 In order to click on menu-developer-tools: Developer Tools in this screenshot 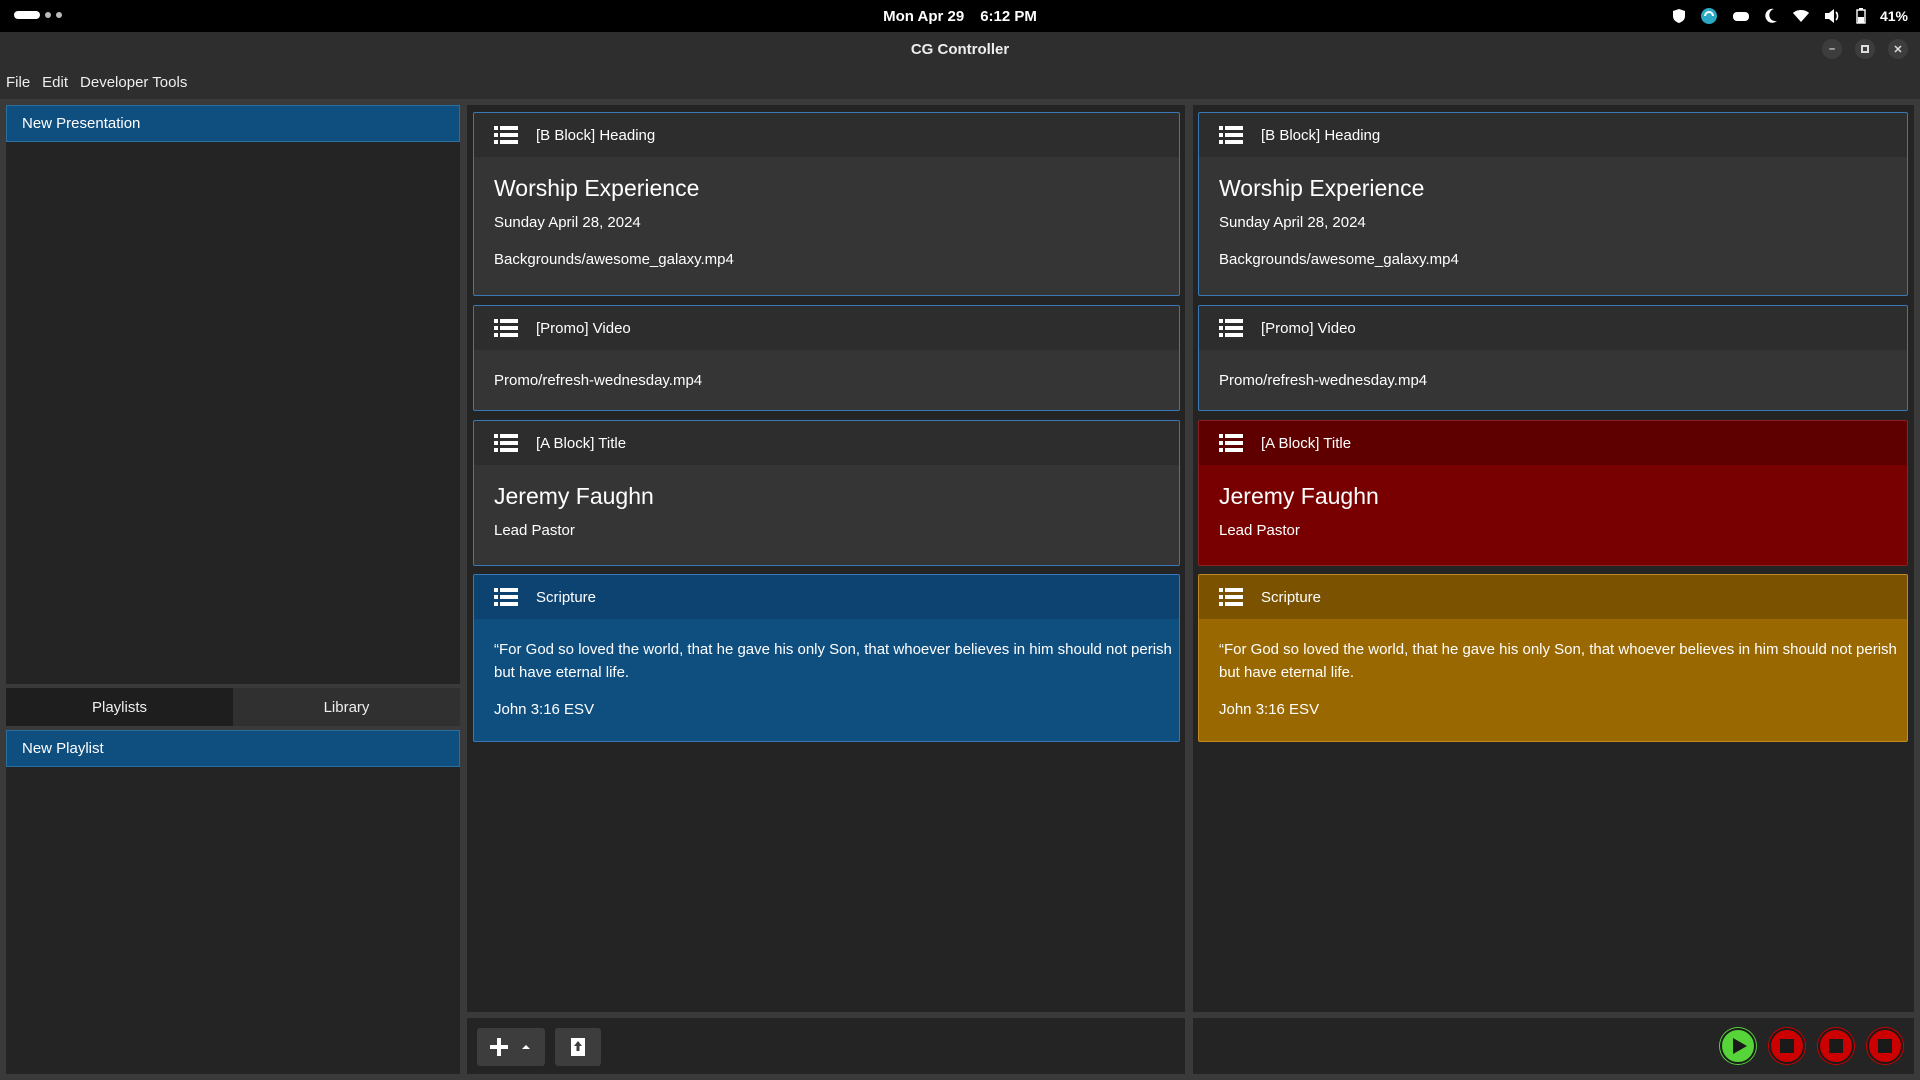, I will do `click(133, 82)`.